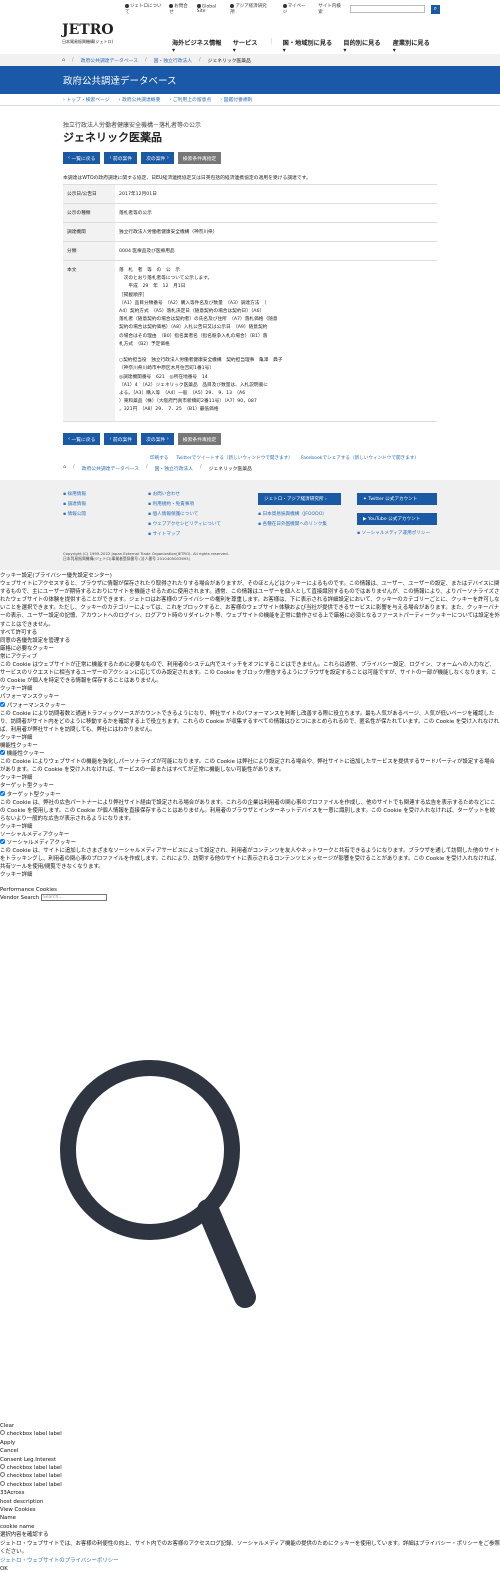 This screenshot has width=500, height=1573. I want to click on subnav-label: 図鑑付番規則, so click(238, 100).